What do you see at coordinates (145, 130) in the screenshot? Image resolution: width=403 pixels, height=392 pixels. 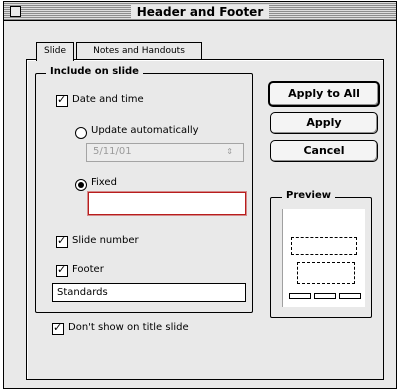 I see `update-automatically-label: Update automatically` at bounding box center [145, 130].